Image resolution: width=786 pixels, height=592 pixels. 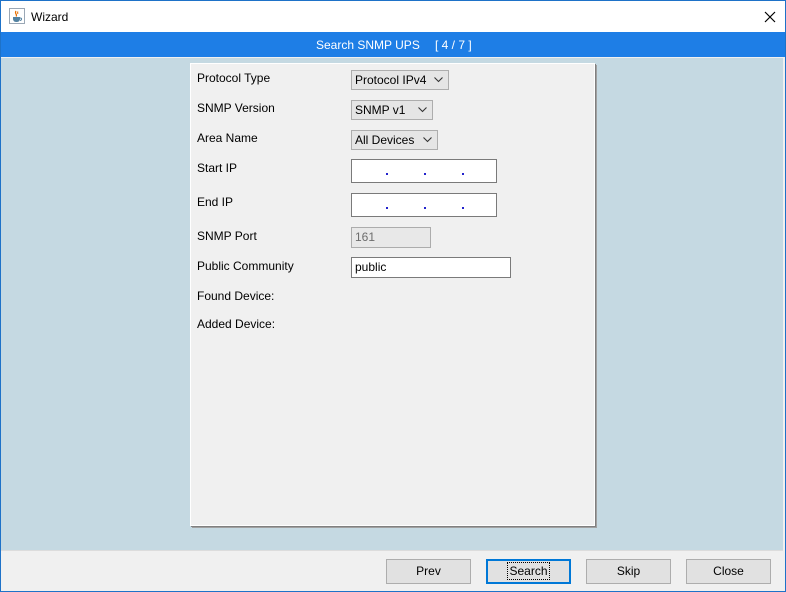 I want to click on close-button-label: Close, so click(x=728, y=571).